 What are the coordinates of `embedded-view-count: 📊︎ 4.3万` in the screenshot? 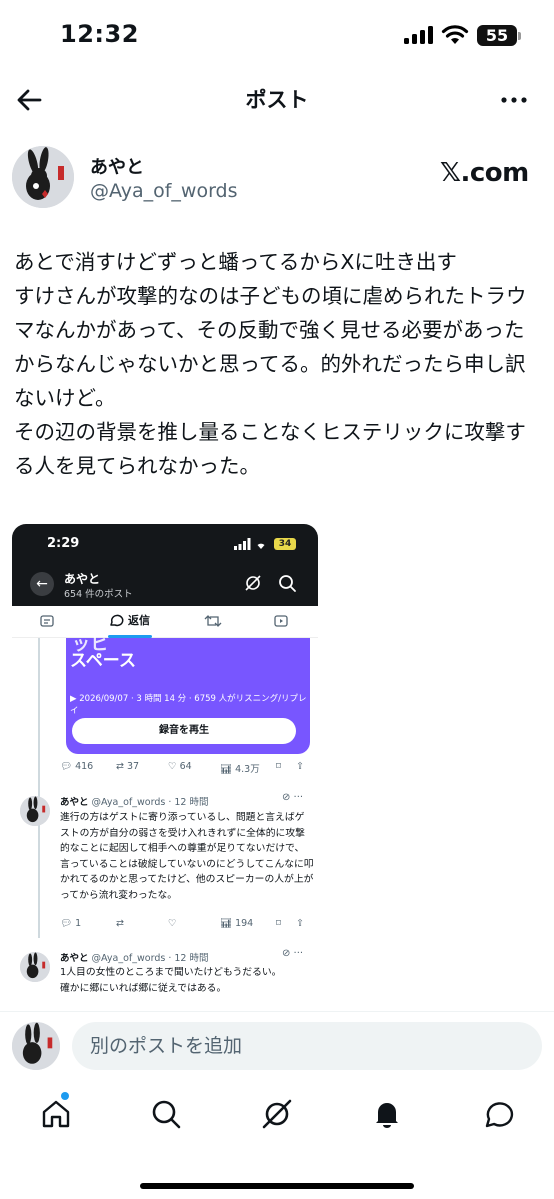 It's located at (240, 769).